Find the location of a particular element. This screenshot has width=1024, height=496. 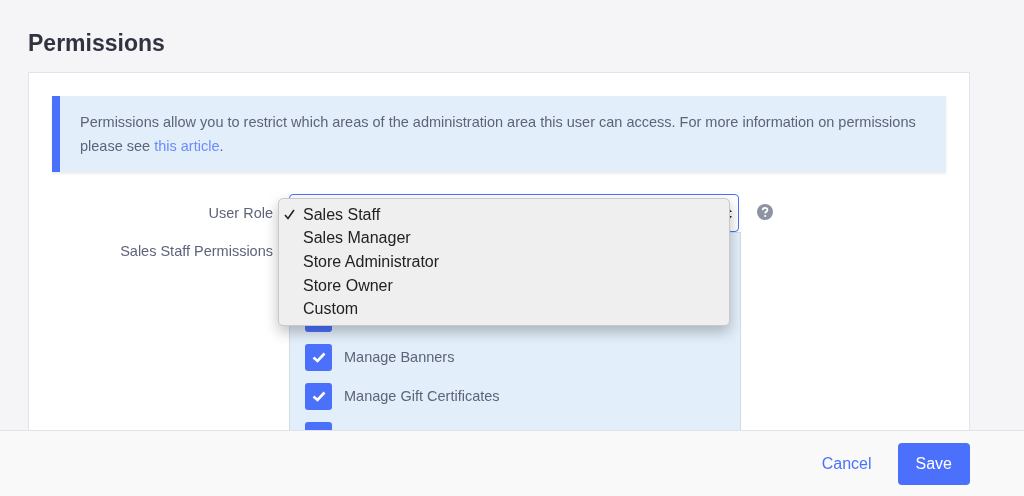

dropdown-option: Store Administrator is located at coordinates (504, 262).